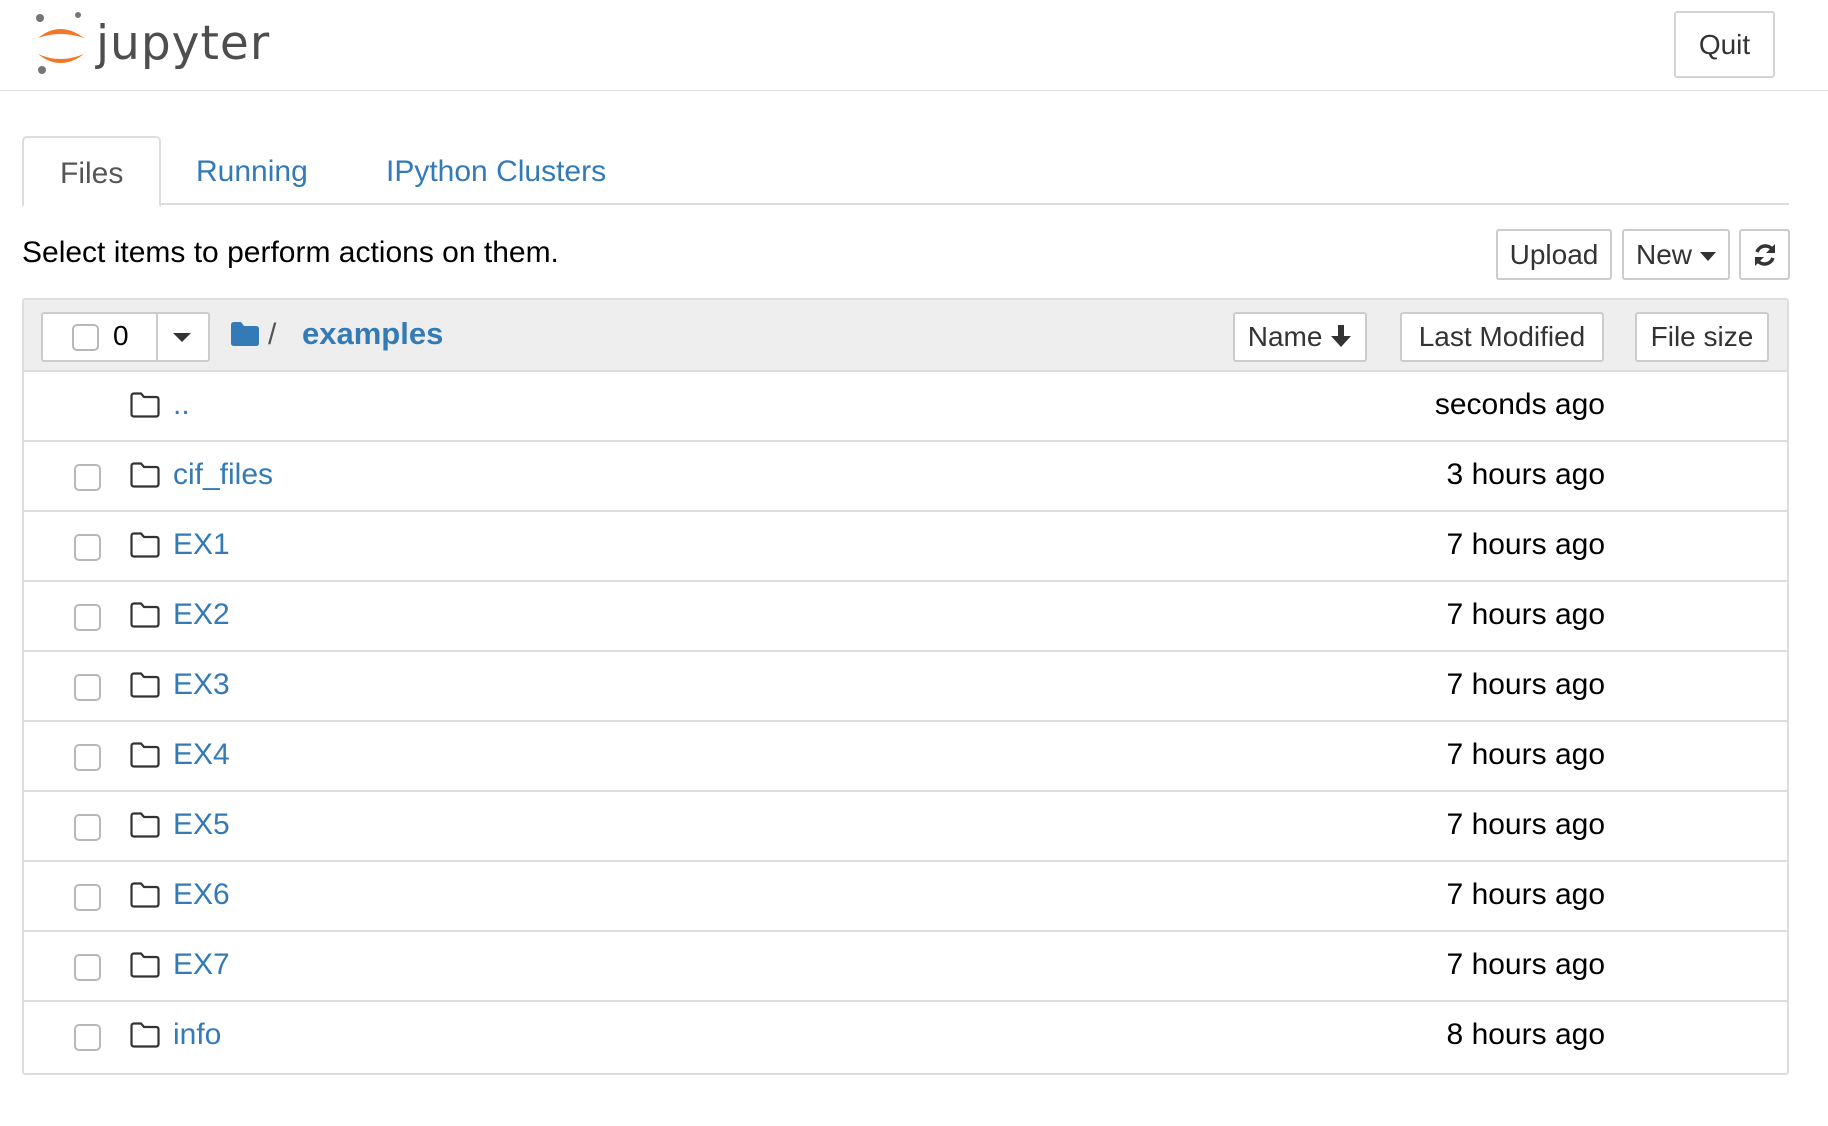 The image size is (1828, 1126). Describe the element at coordinates (905, 475) in the screenshot. I see `list-item-cif-files: cif_files 3 hours ago` at that location.